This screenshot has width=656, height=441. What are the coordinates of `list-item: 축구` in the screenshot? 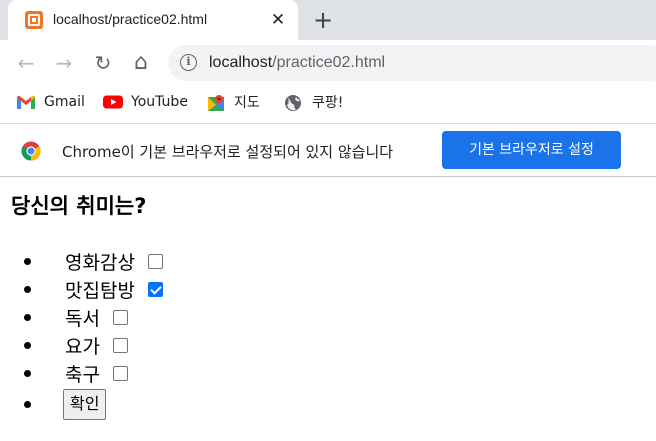 It's located at (93, 373).